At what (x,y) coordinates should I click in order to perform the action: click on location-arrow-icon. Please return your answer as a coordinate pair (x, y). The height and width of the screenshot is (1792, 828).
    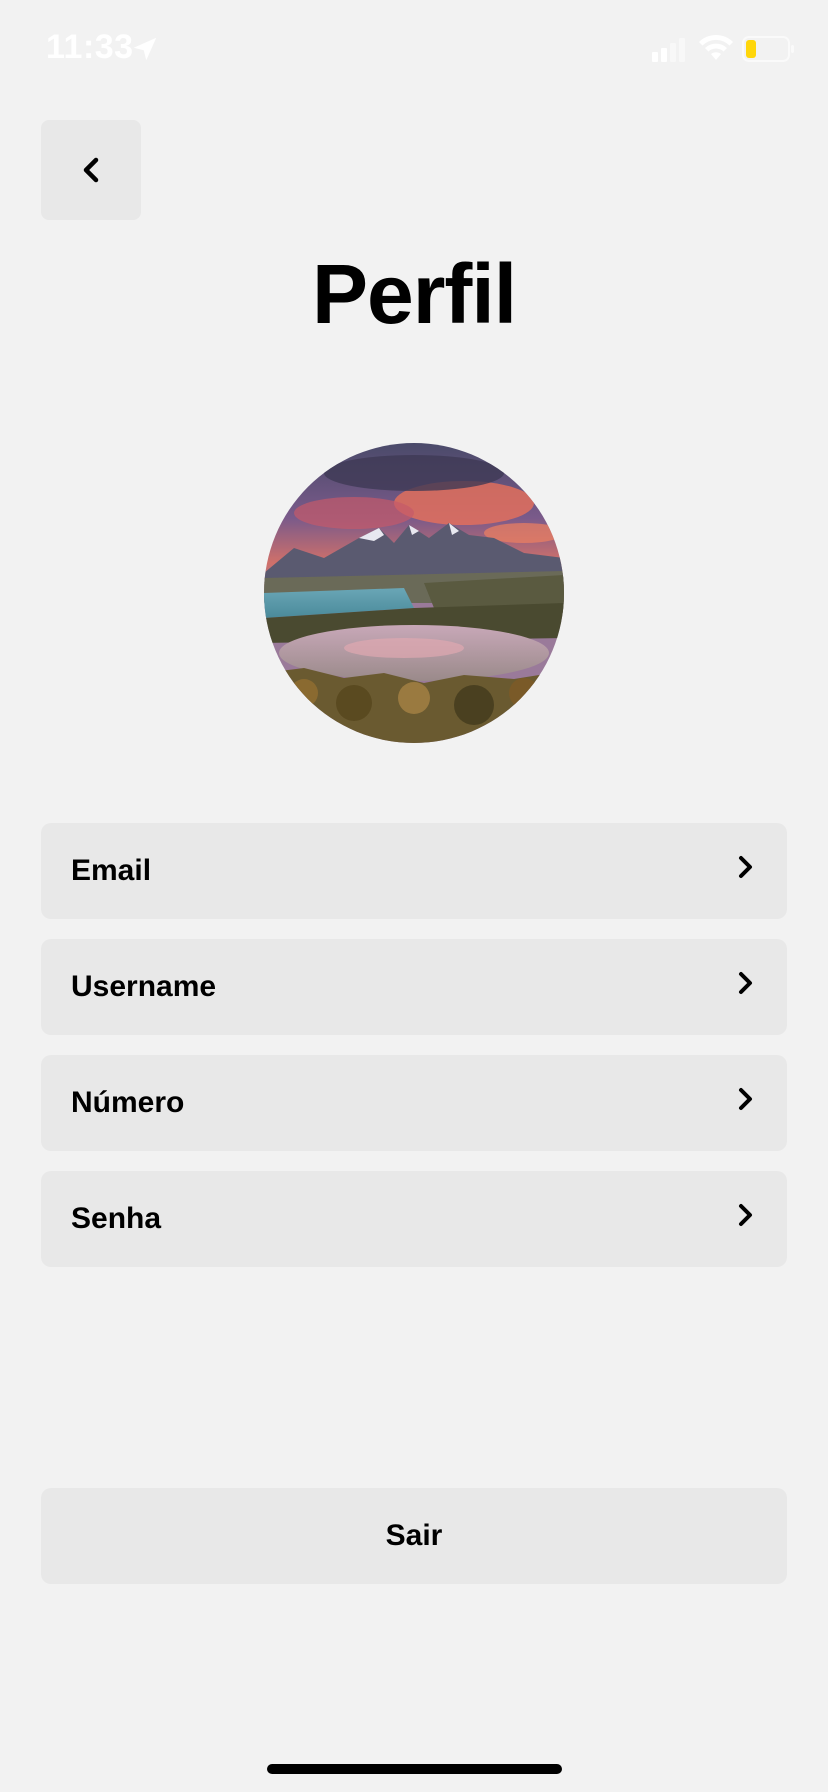
    Looking at the image, I should click on (145, 49).